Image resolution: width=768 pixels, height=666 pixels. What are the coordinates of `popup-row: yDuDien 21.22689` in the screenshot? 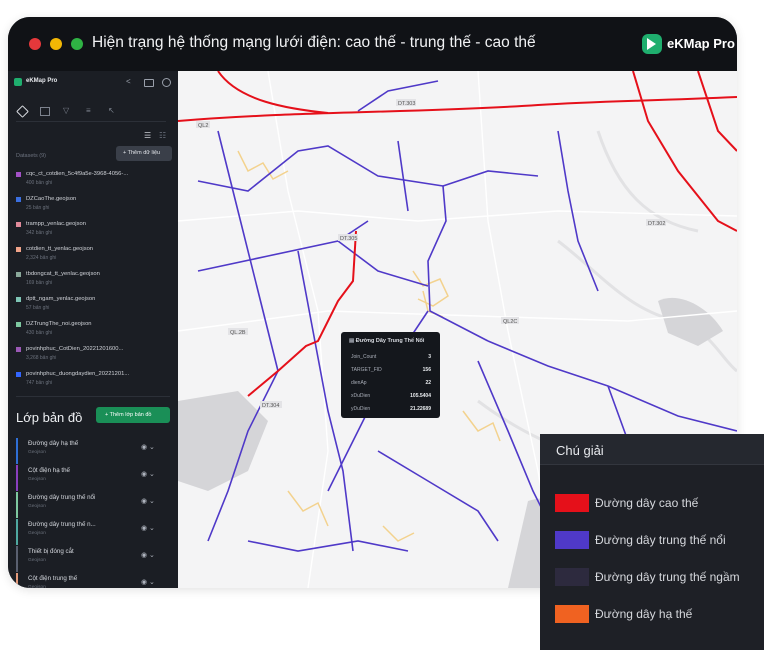 It's located at (391, 411).